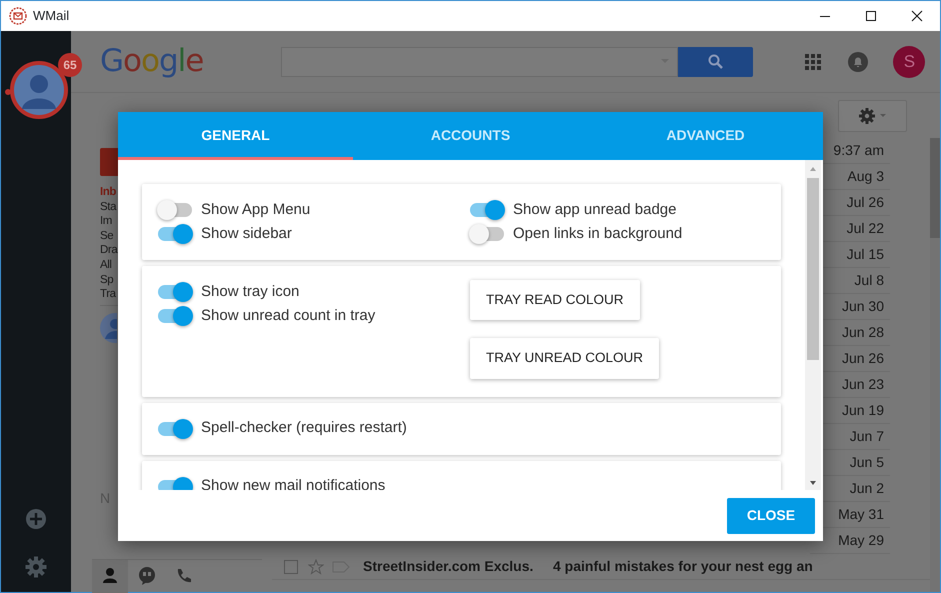 This screenshot has height=593, width=941. What do you see at coordinates (555, 300) in the screenshot?
I see `colour-button: TRAY READ COLOUR` at bounding box center [555, 300].